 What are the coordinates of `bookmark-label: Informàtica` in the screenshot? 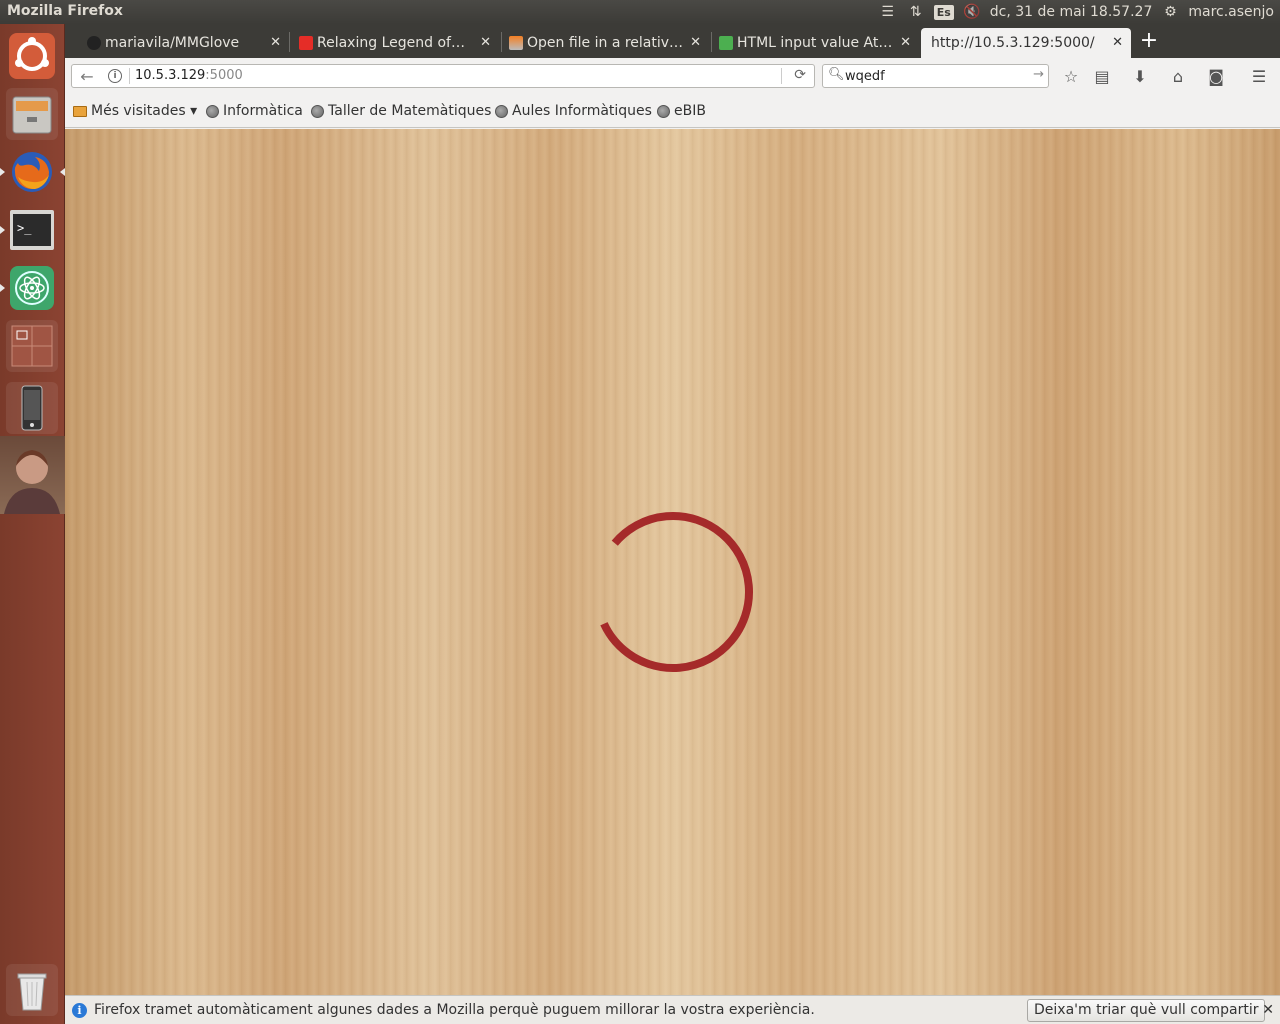 It's located at (263, 111).